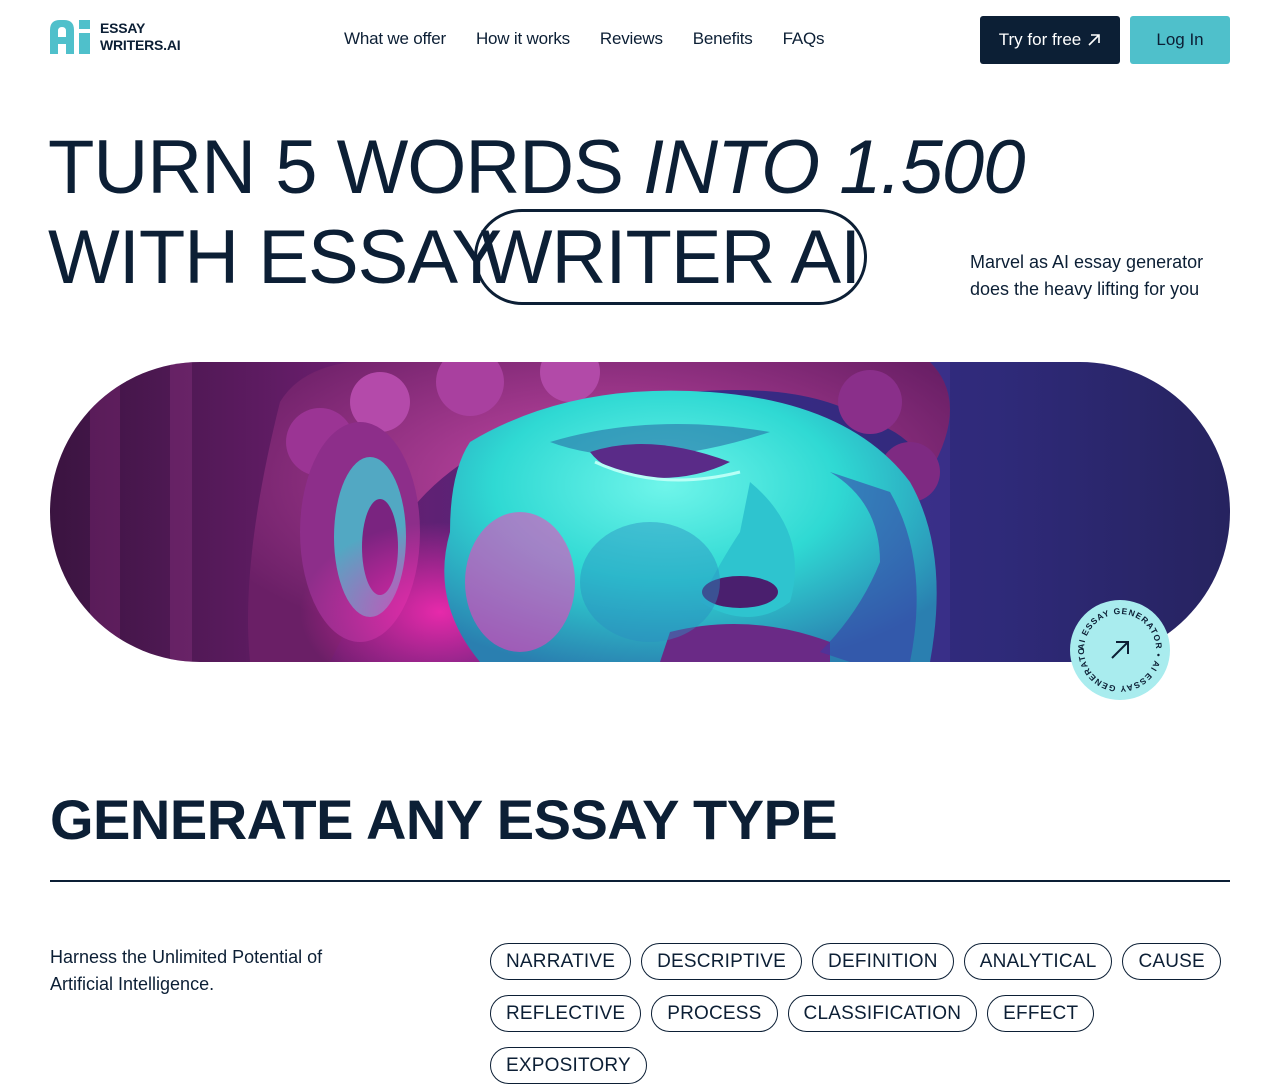  Describe the element at coordinates (723, 39) in the screenshot. I see `nav-benefits: Benefits` at that location.